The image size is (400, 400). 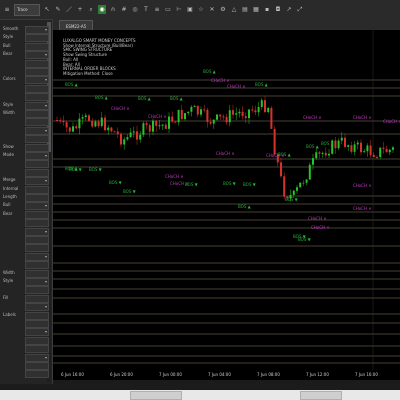 I want to click on zoom-icon: ⌕, so click(x=91, y=9).